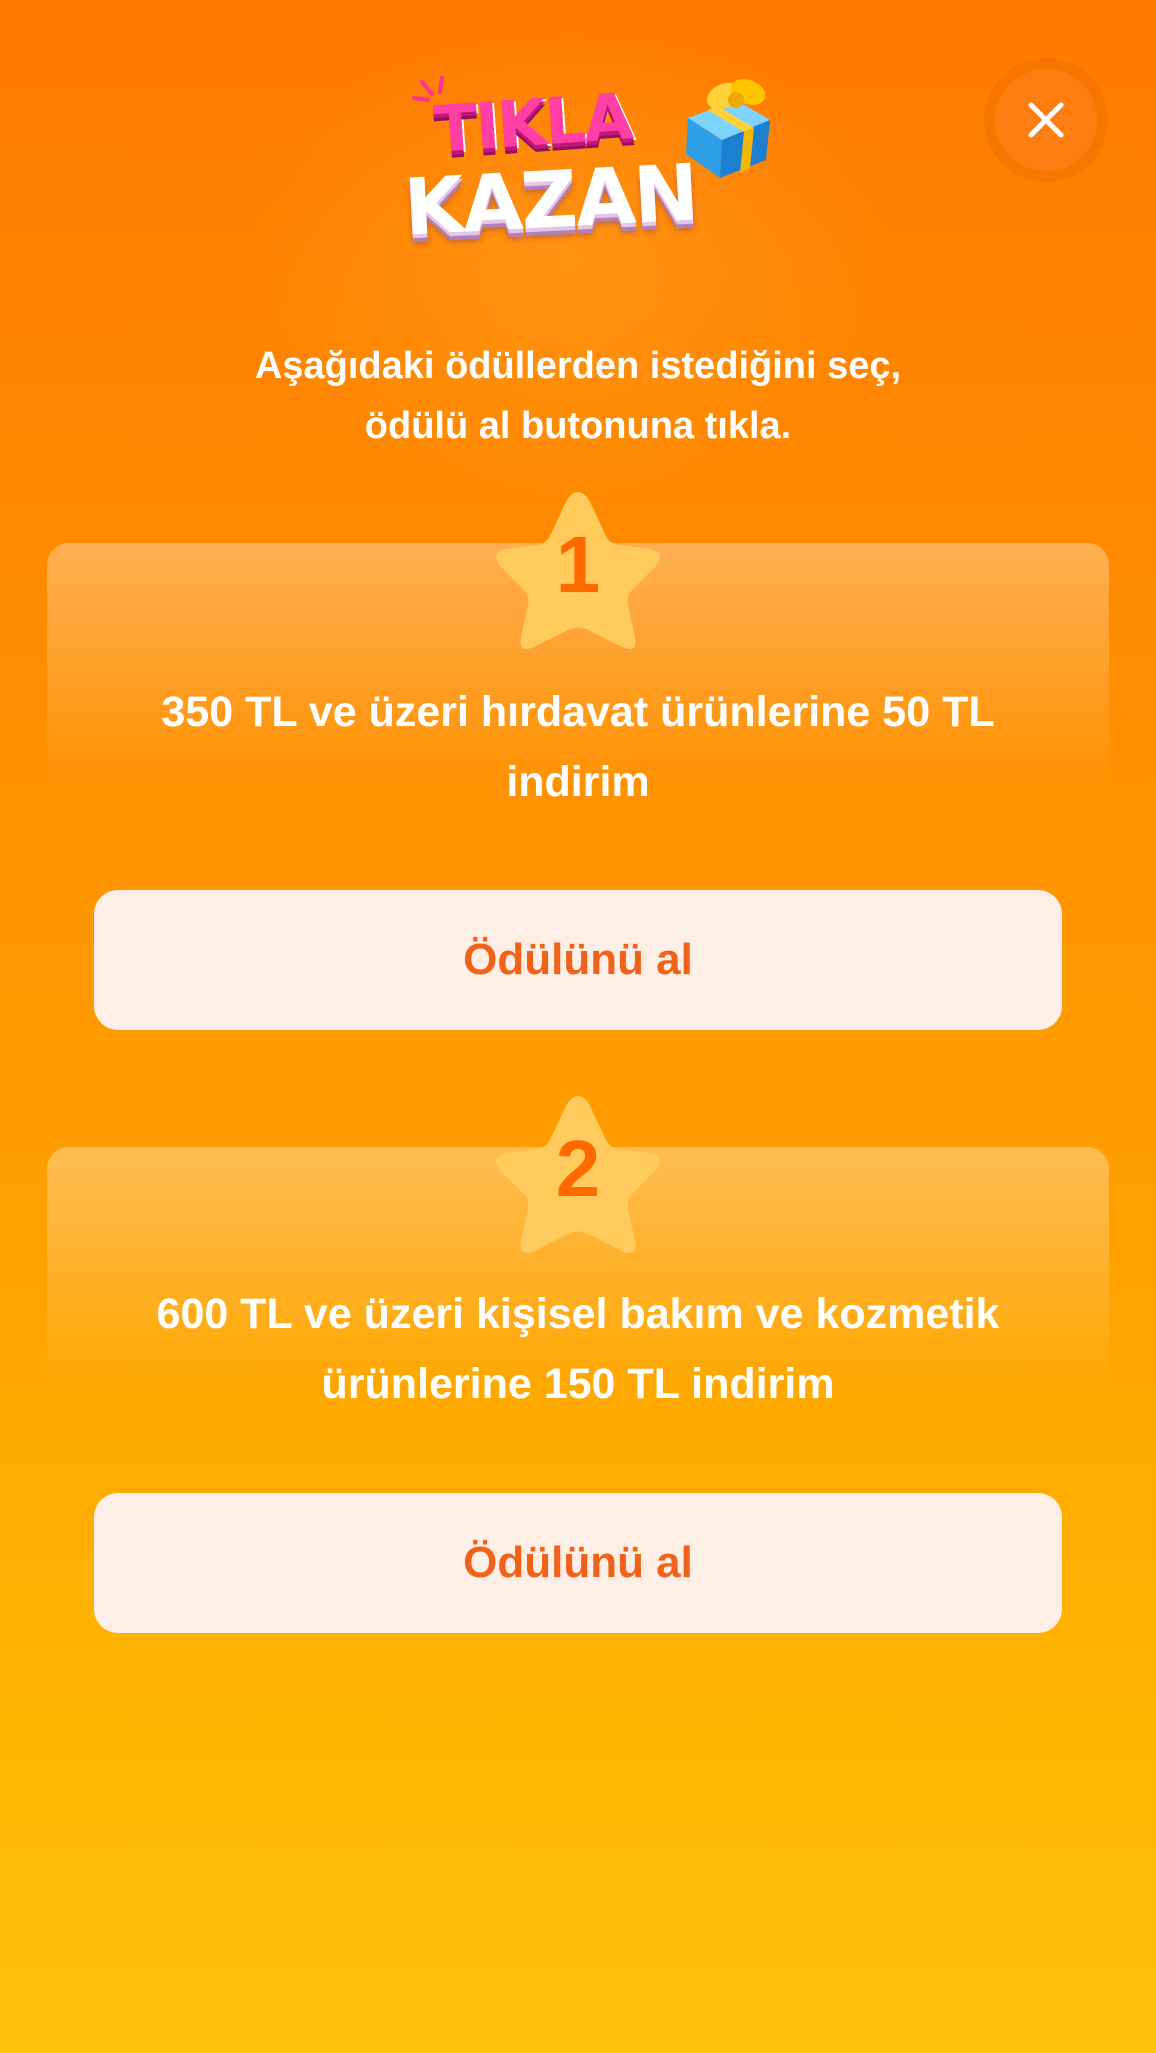 This screenshot has height=2053, width=1156. What do you see at coordinates (578, 426) in the screenshot?
I see `instruction-line-2: ödülü al butonuna tıkla.` at bounding box center [578, 426].